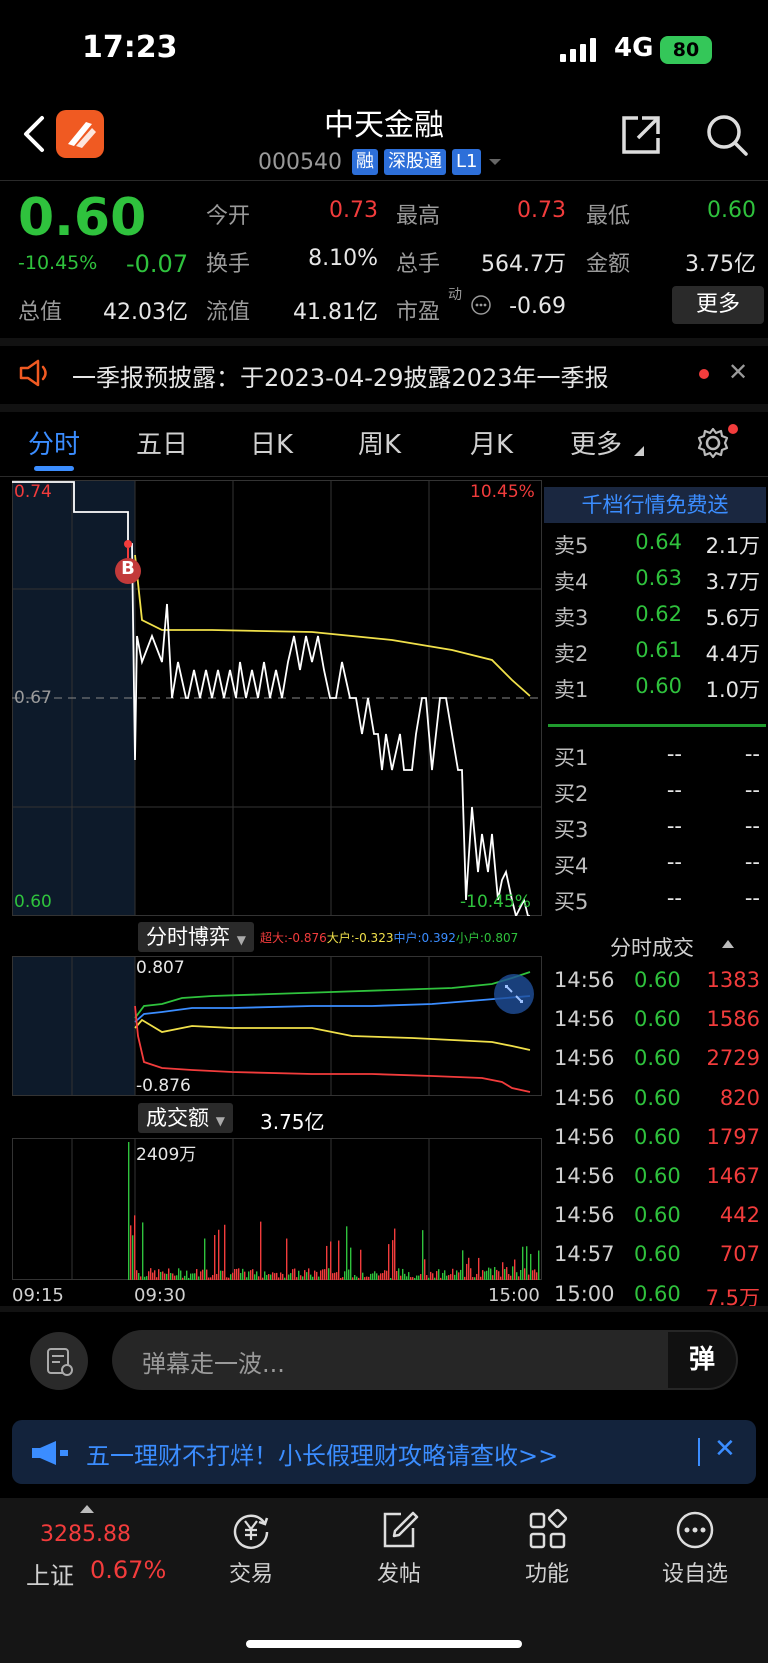 This screenshot has width=768, height=1663. Describe the element at coordinates (160, 968) in the screenshot. I see `flow-axis-top: 0.807` at that location.